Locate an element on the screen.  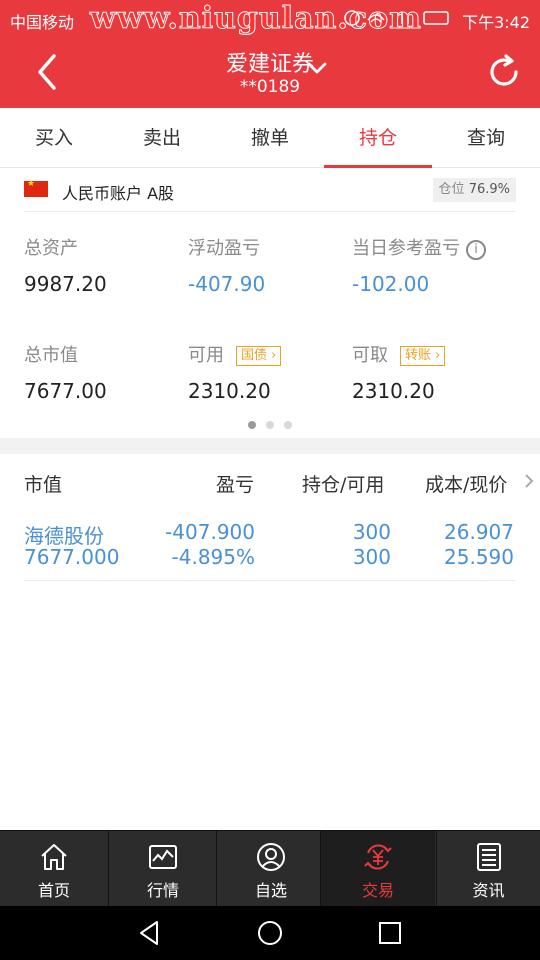
stock-cost: 26.907 is located at coordinates (479, 532).